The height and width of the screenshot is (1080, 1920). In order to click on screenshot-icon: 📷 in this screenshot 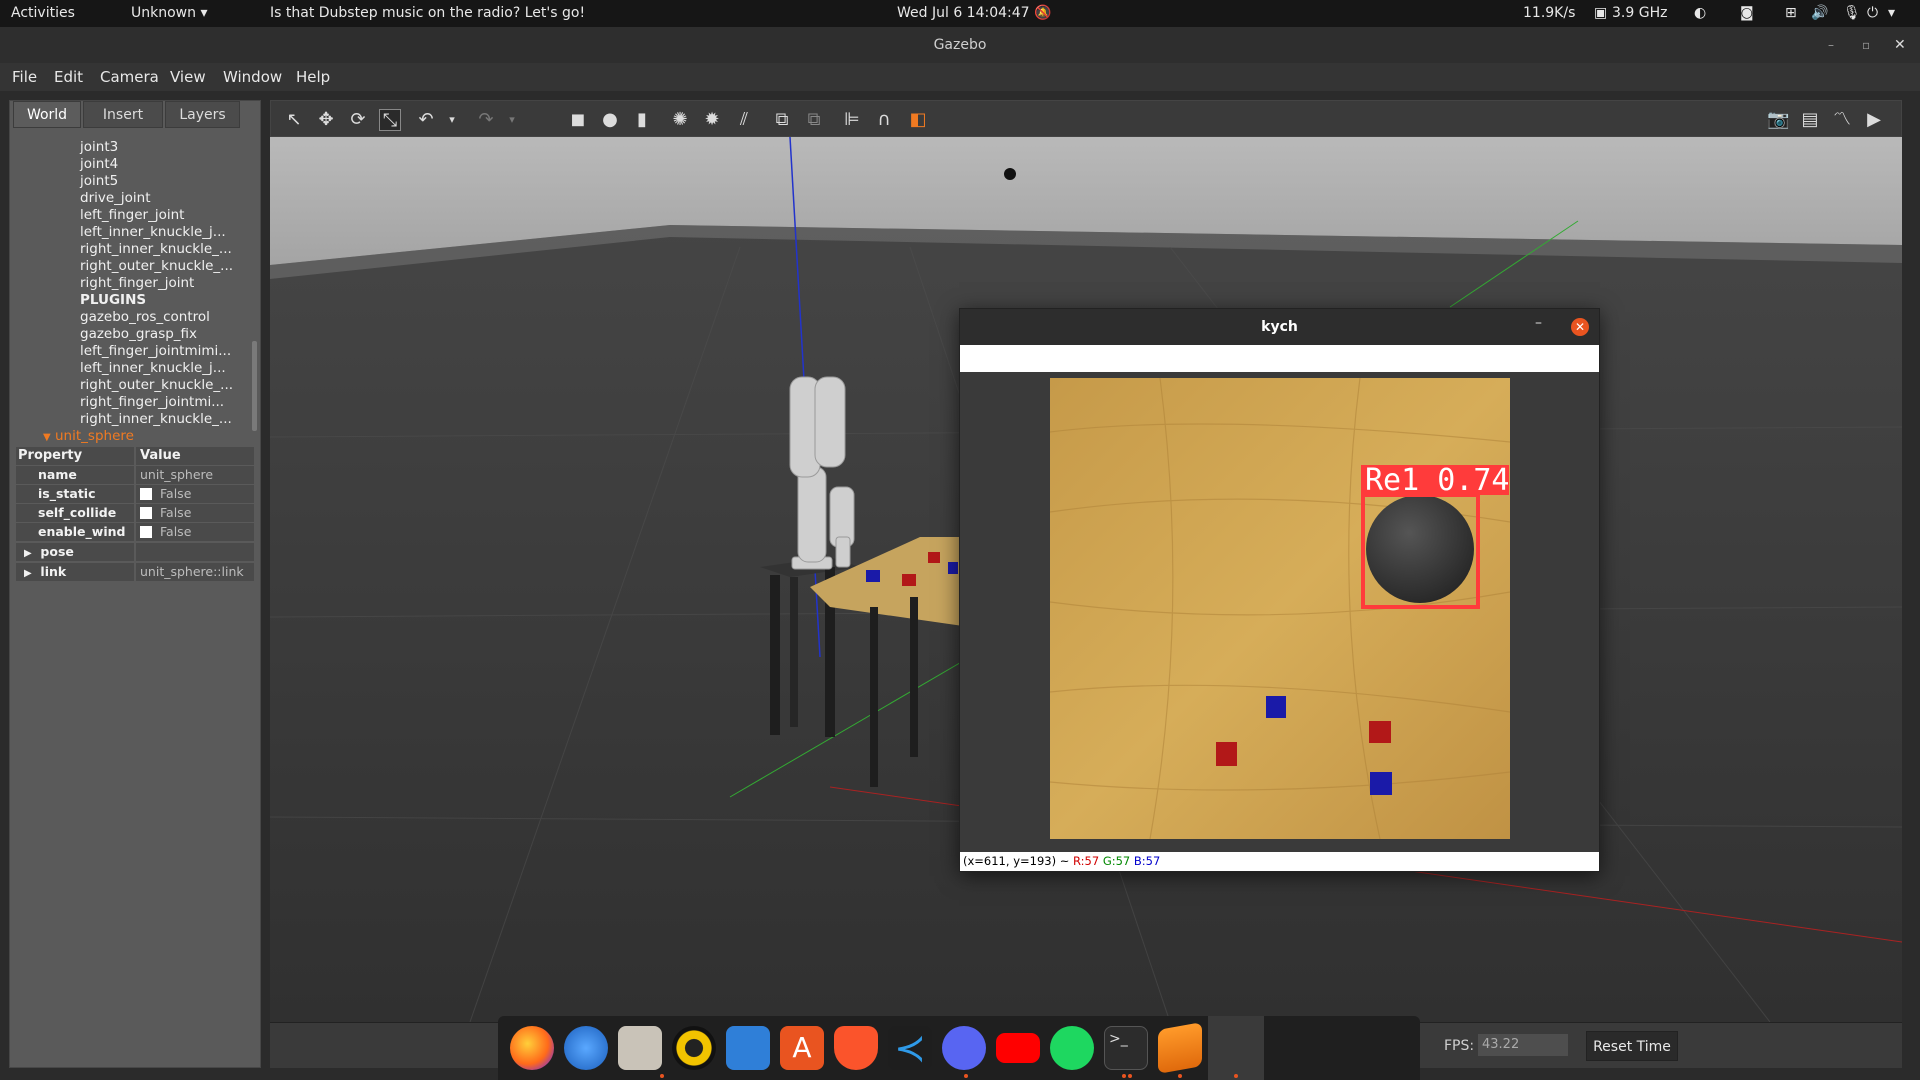, I will do `click(1778, 120)`.